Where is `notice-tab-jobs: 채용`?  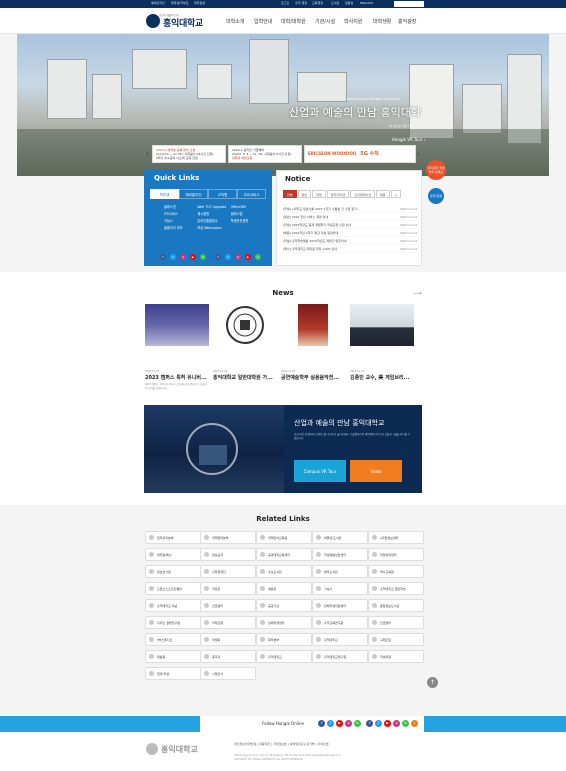
notice-tab-jobs: 채용 is located at coordinates (382, 194).